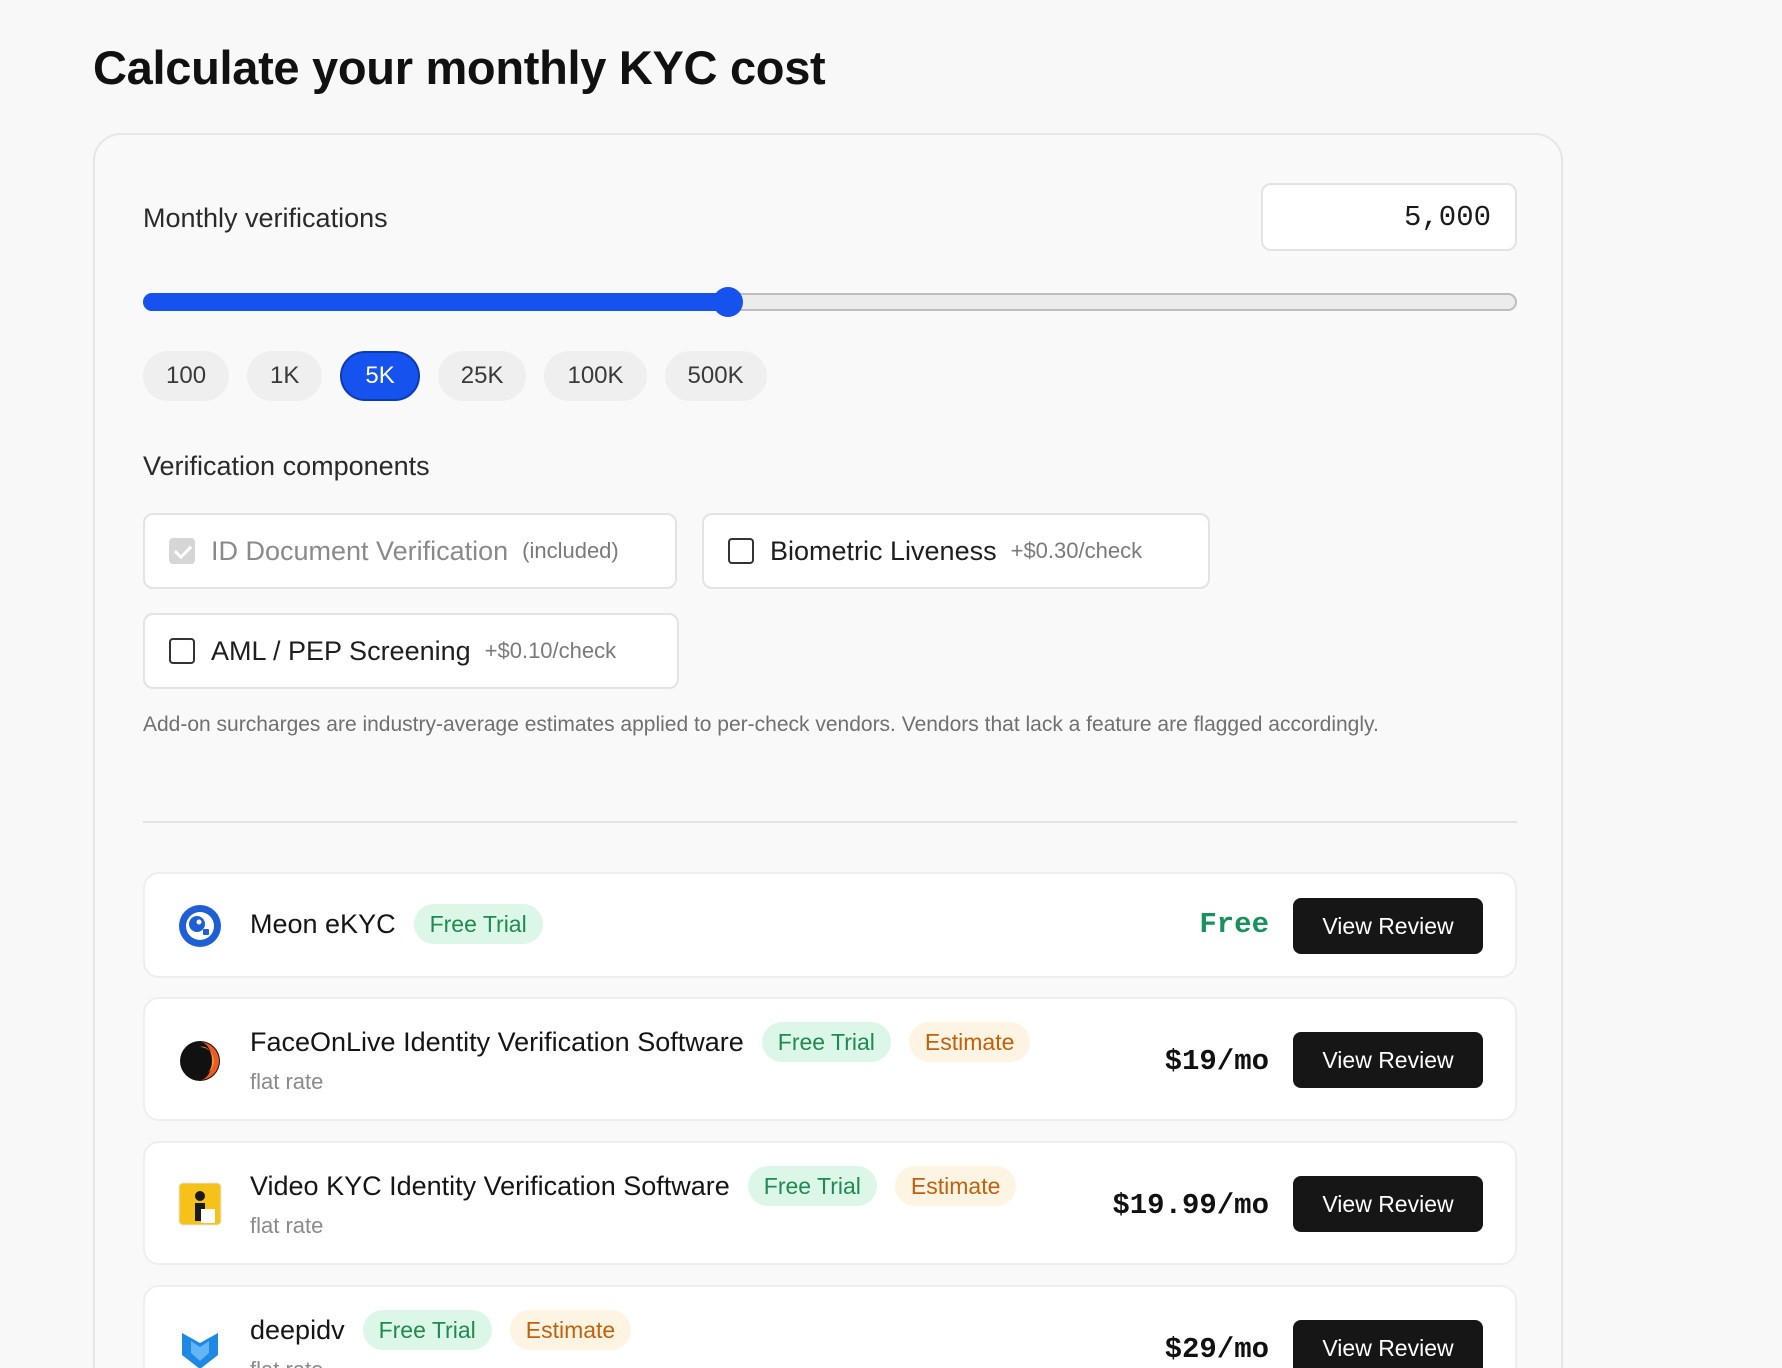 This screenshot has height=1368, width=1782. I want to click on component-name: AML / PEP Screening, so click(341, 650).